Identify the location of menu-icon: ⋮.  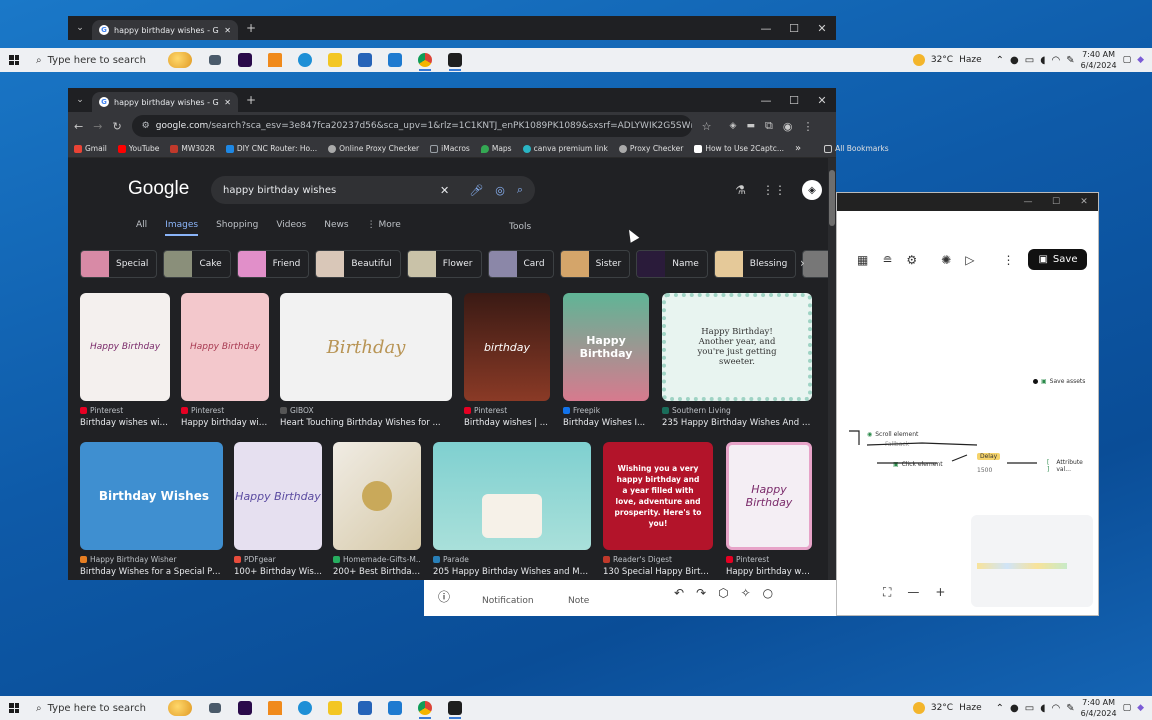
(807, 126).